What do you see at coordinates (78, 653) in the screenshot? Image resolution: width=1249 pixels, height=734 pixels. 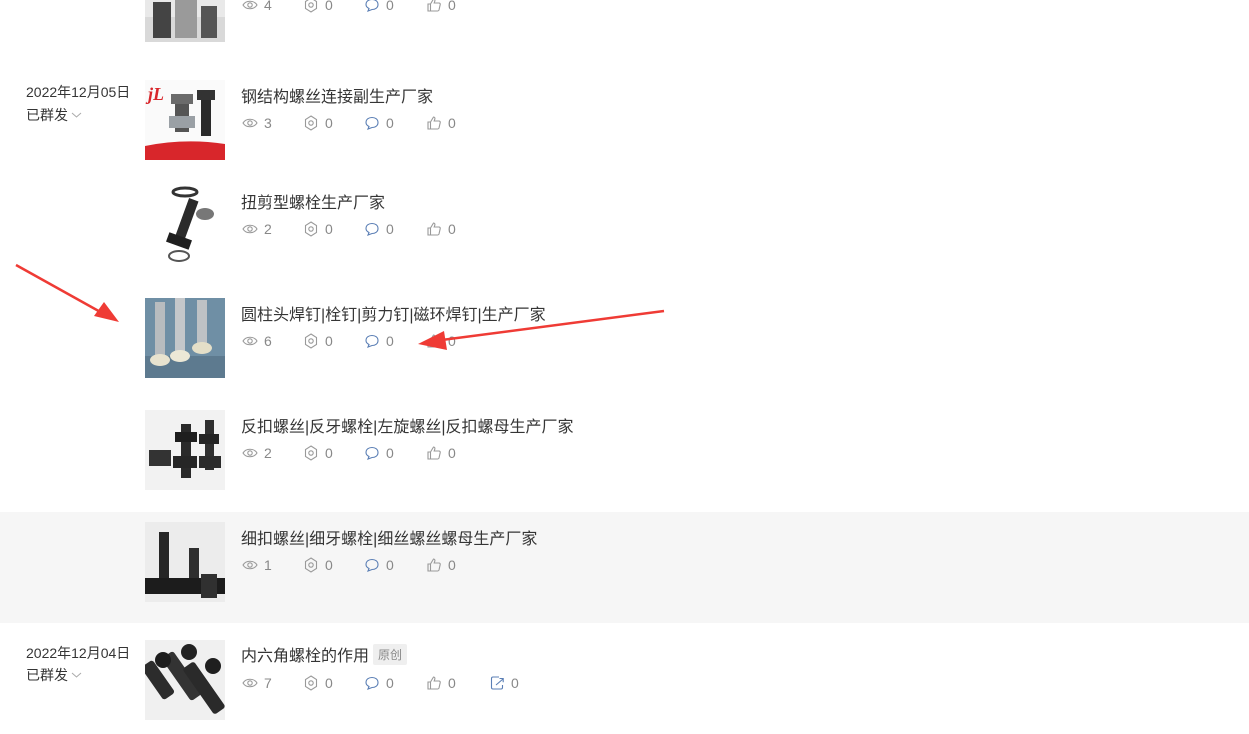 I see `group-date: 2022年12月04日` at bounding box center [78, 653].